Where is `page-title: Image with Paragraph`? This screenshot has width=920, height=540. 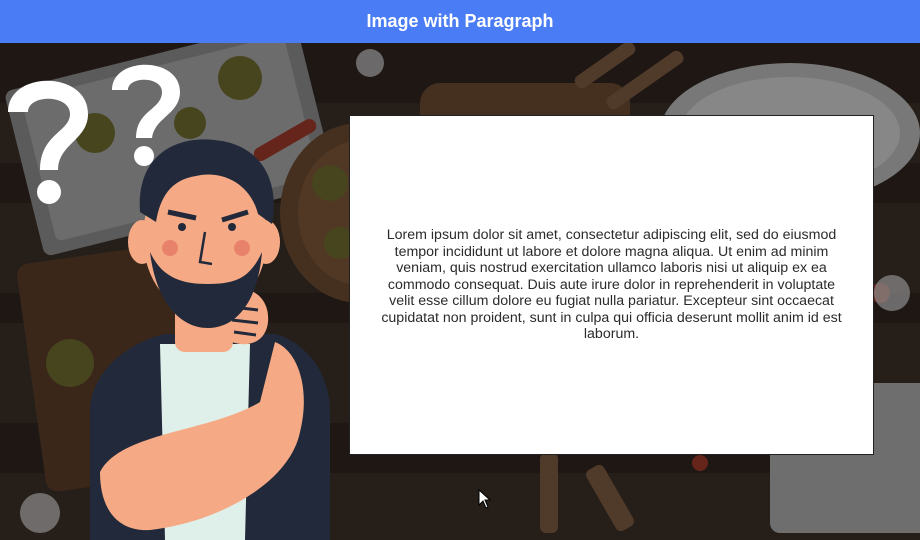 page-title: Image with Paragraph is located at coordinates (460, 21).